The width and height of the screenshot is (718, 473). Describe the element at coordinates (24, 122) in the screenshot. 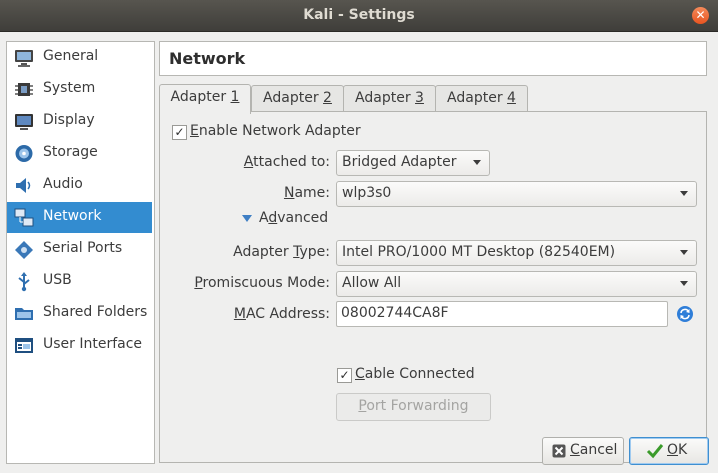

I see `display-icon` at that location.